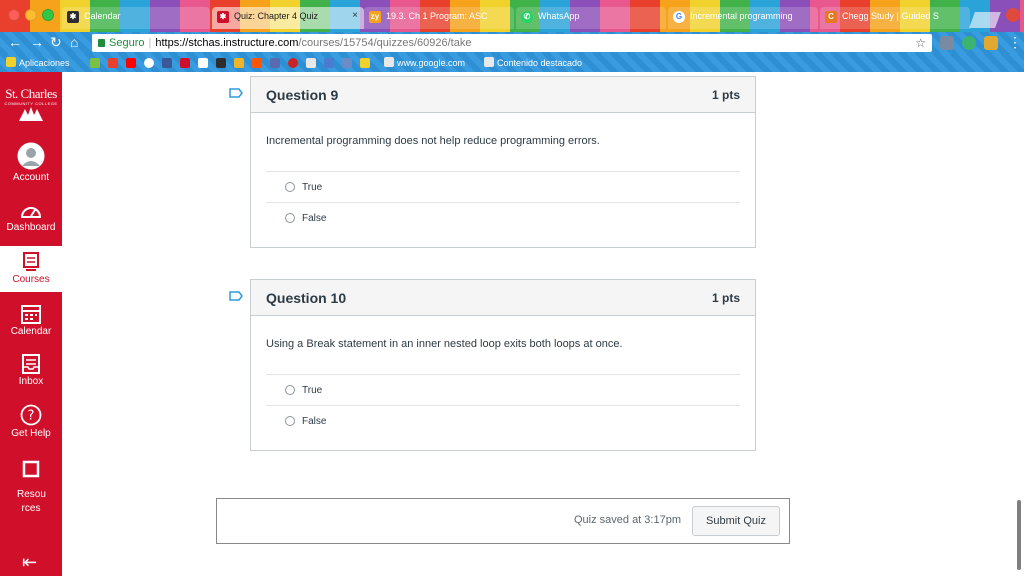  Describe the element at coordinates (167, 63) in the screenshot. I see `facebook-icon` at that location.